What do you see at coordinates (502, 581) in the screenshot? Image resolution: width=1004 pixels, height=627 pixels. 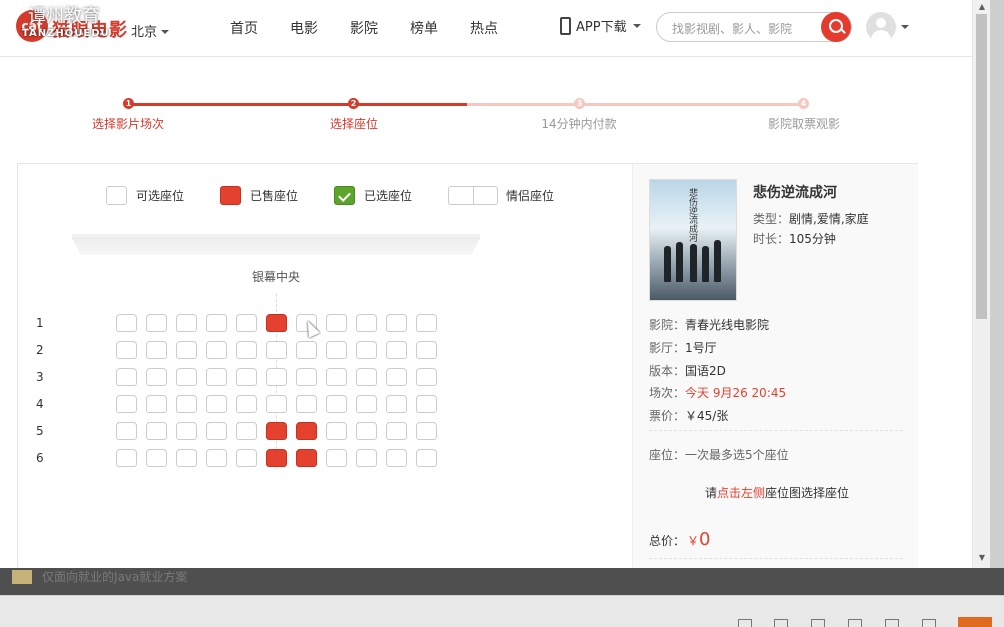 I see `background-window: 仅面向就业的Java就业方案` at bounding box center [502, 581].